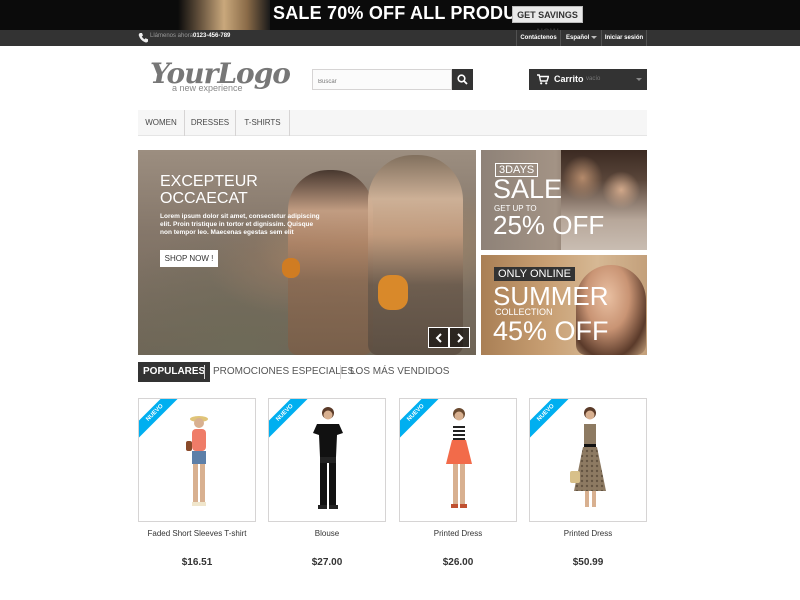 The image size is (800, 600). What do you see at coordinates (220, 77) in the screenshot?
I see `site-logo: YourLogo a new experience` at bounding box center [220, 77].